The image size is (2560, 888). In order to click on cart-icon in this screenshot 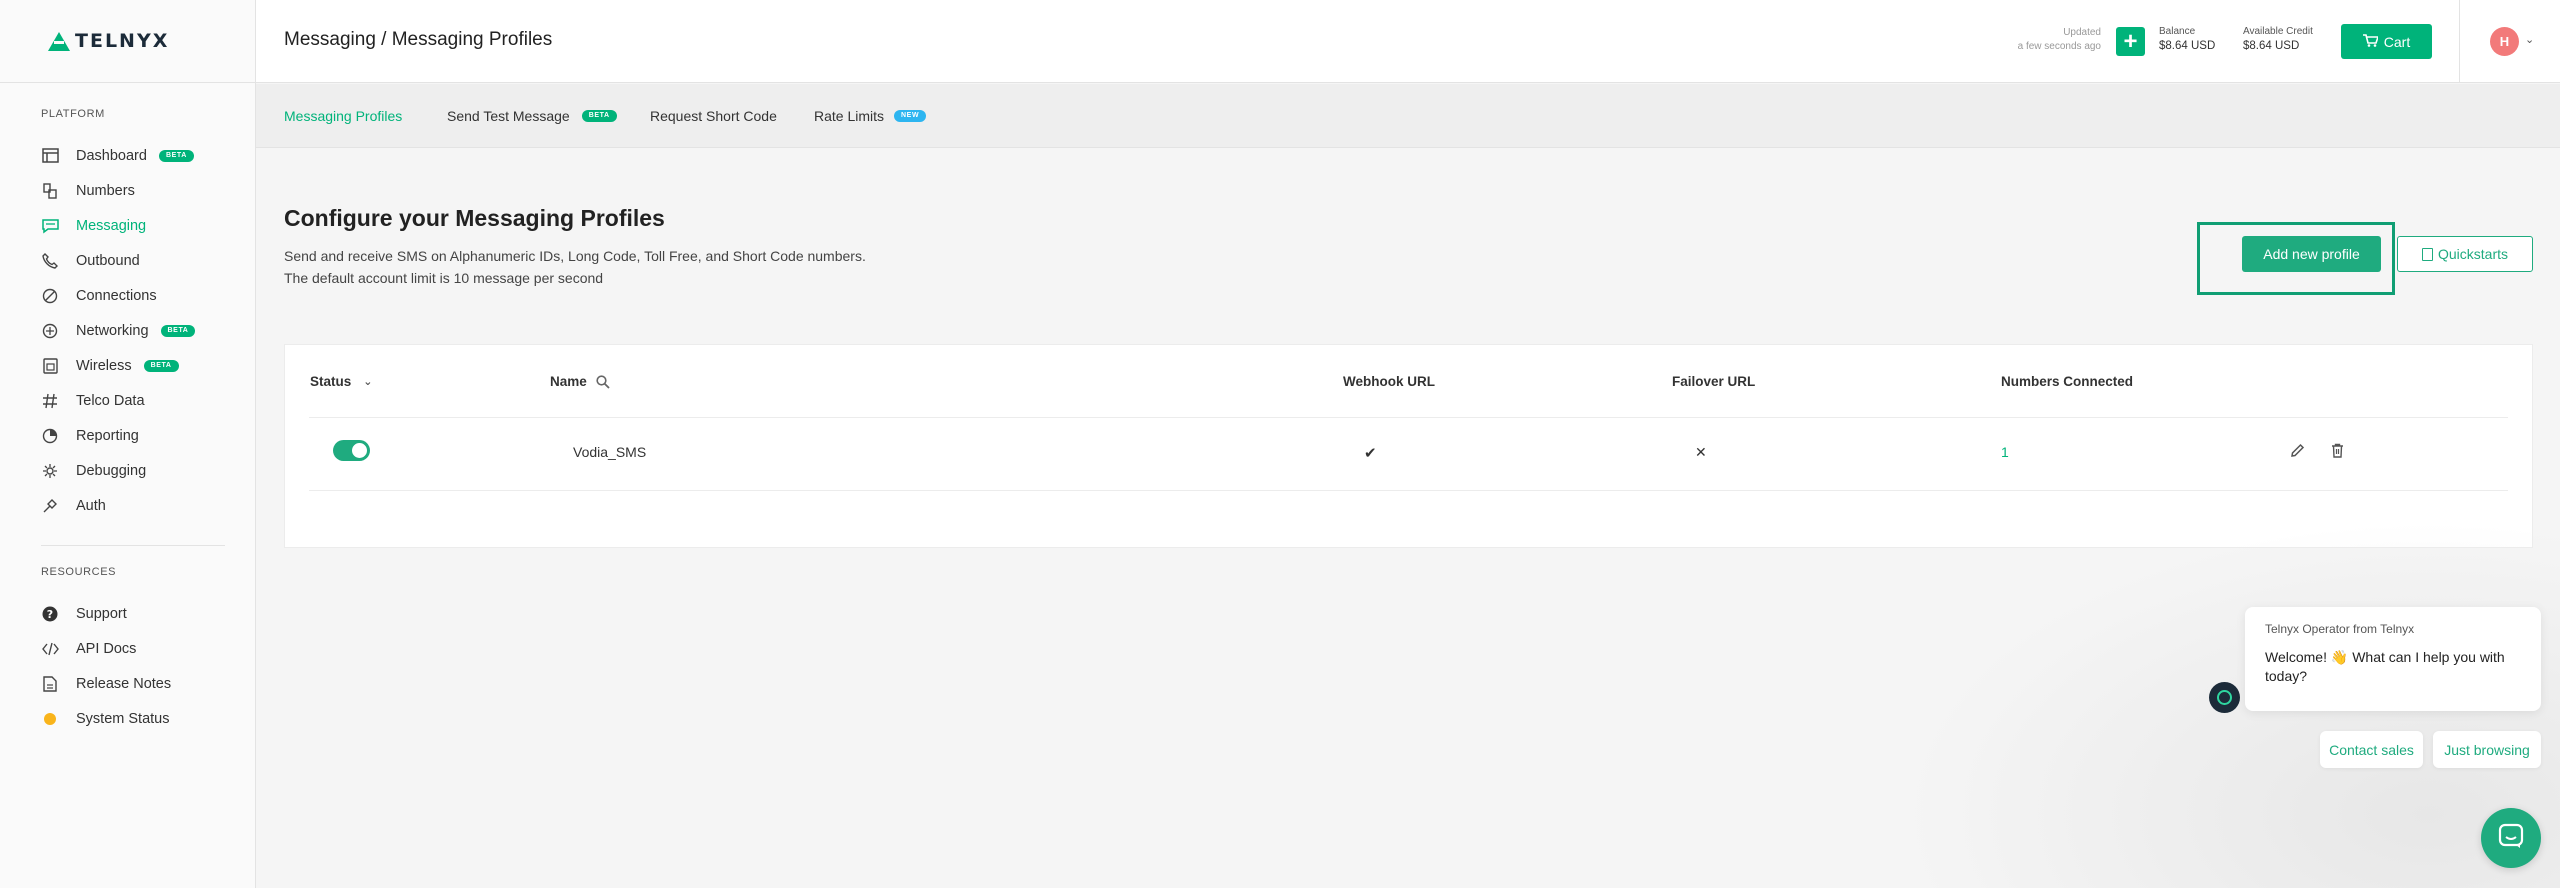, I will do `click(2370, 41)`.